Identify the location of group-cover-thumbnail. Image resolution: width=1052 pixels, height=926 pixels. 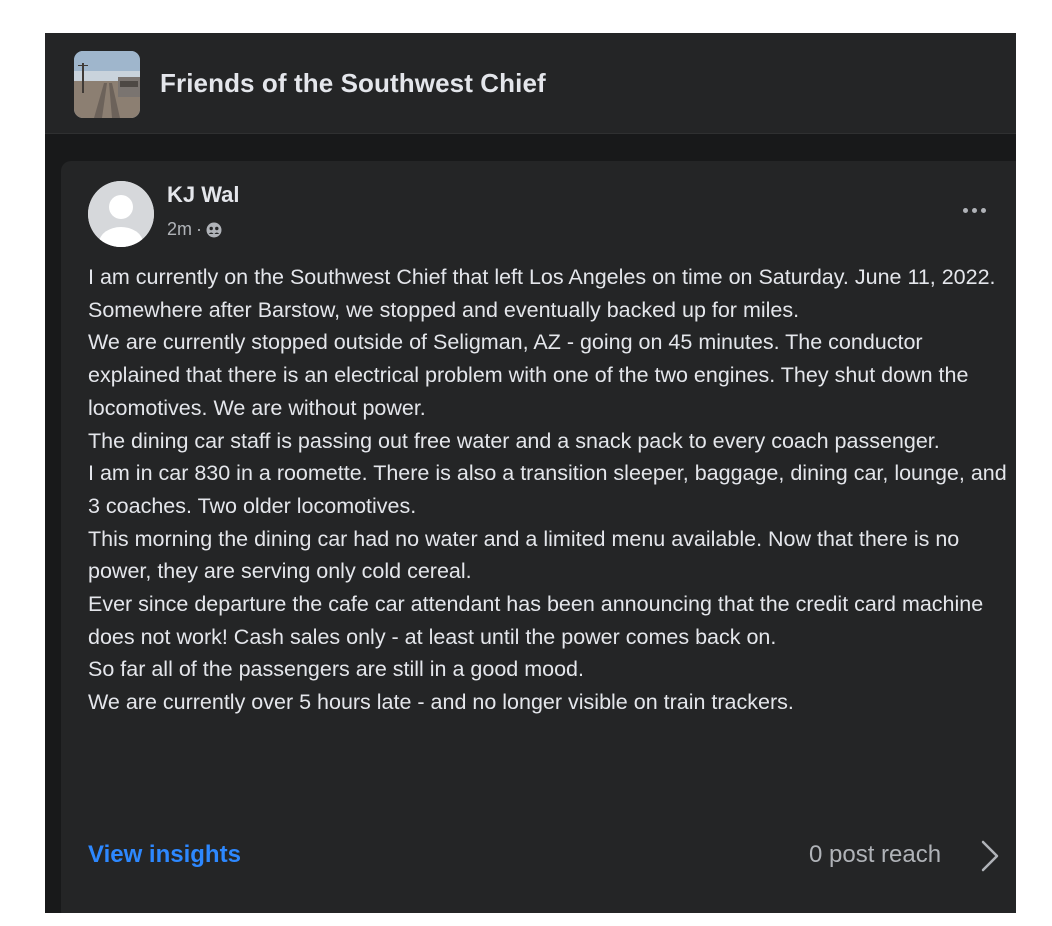
(107, 84).